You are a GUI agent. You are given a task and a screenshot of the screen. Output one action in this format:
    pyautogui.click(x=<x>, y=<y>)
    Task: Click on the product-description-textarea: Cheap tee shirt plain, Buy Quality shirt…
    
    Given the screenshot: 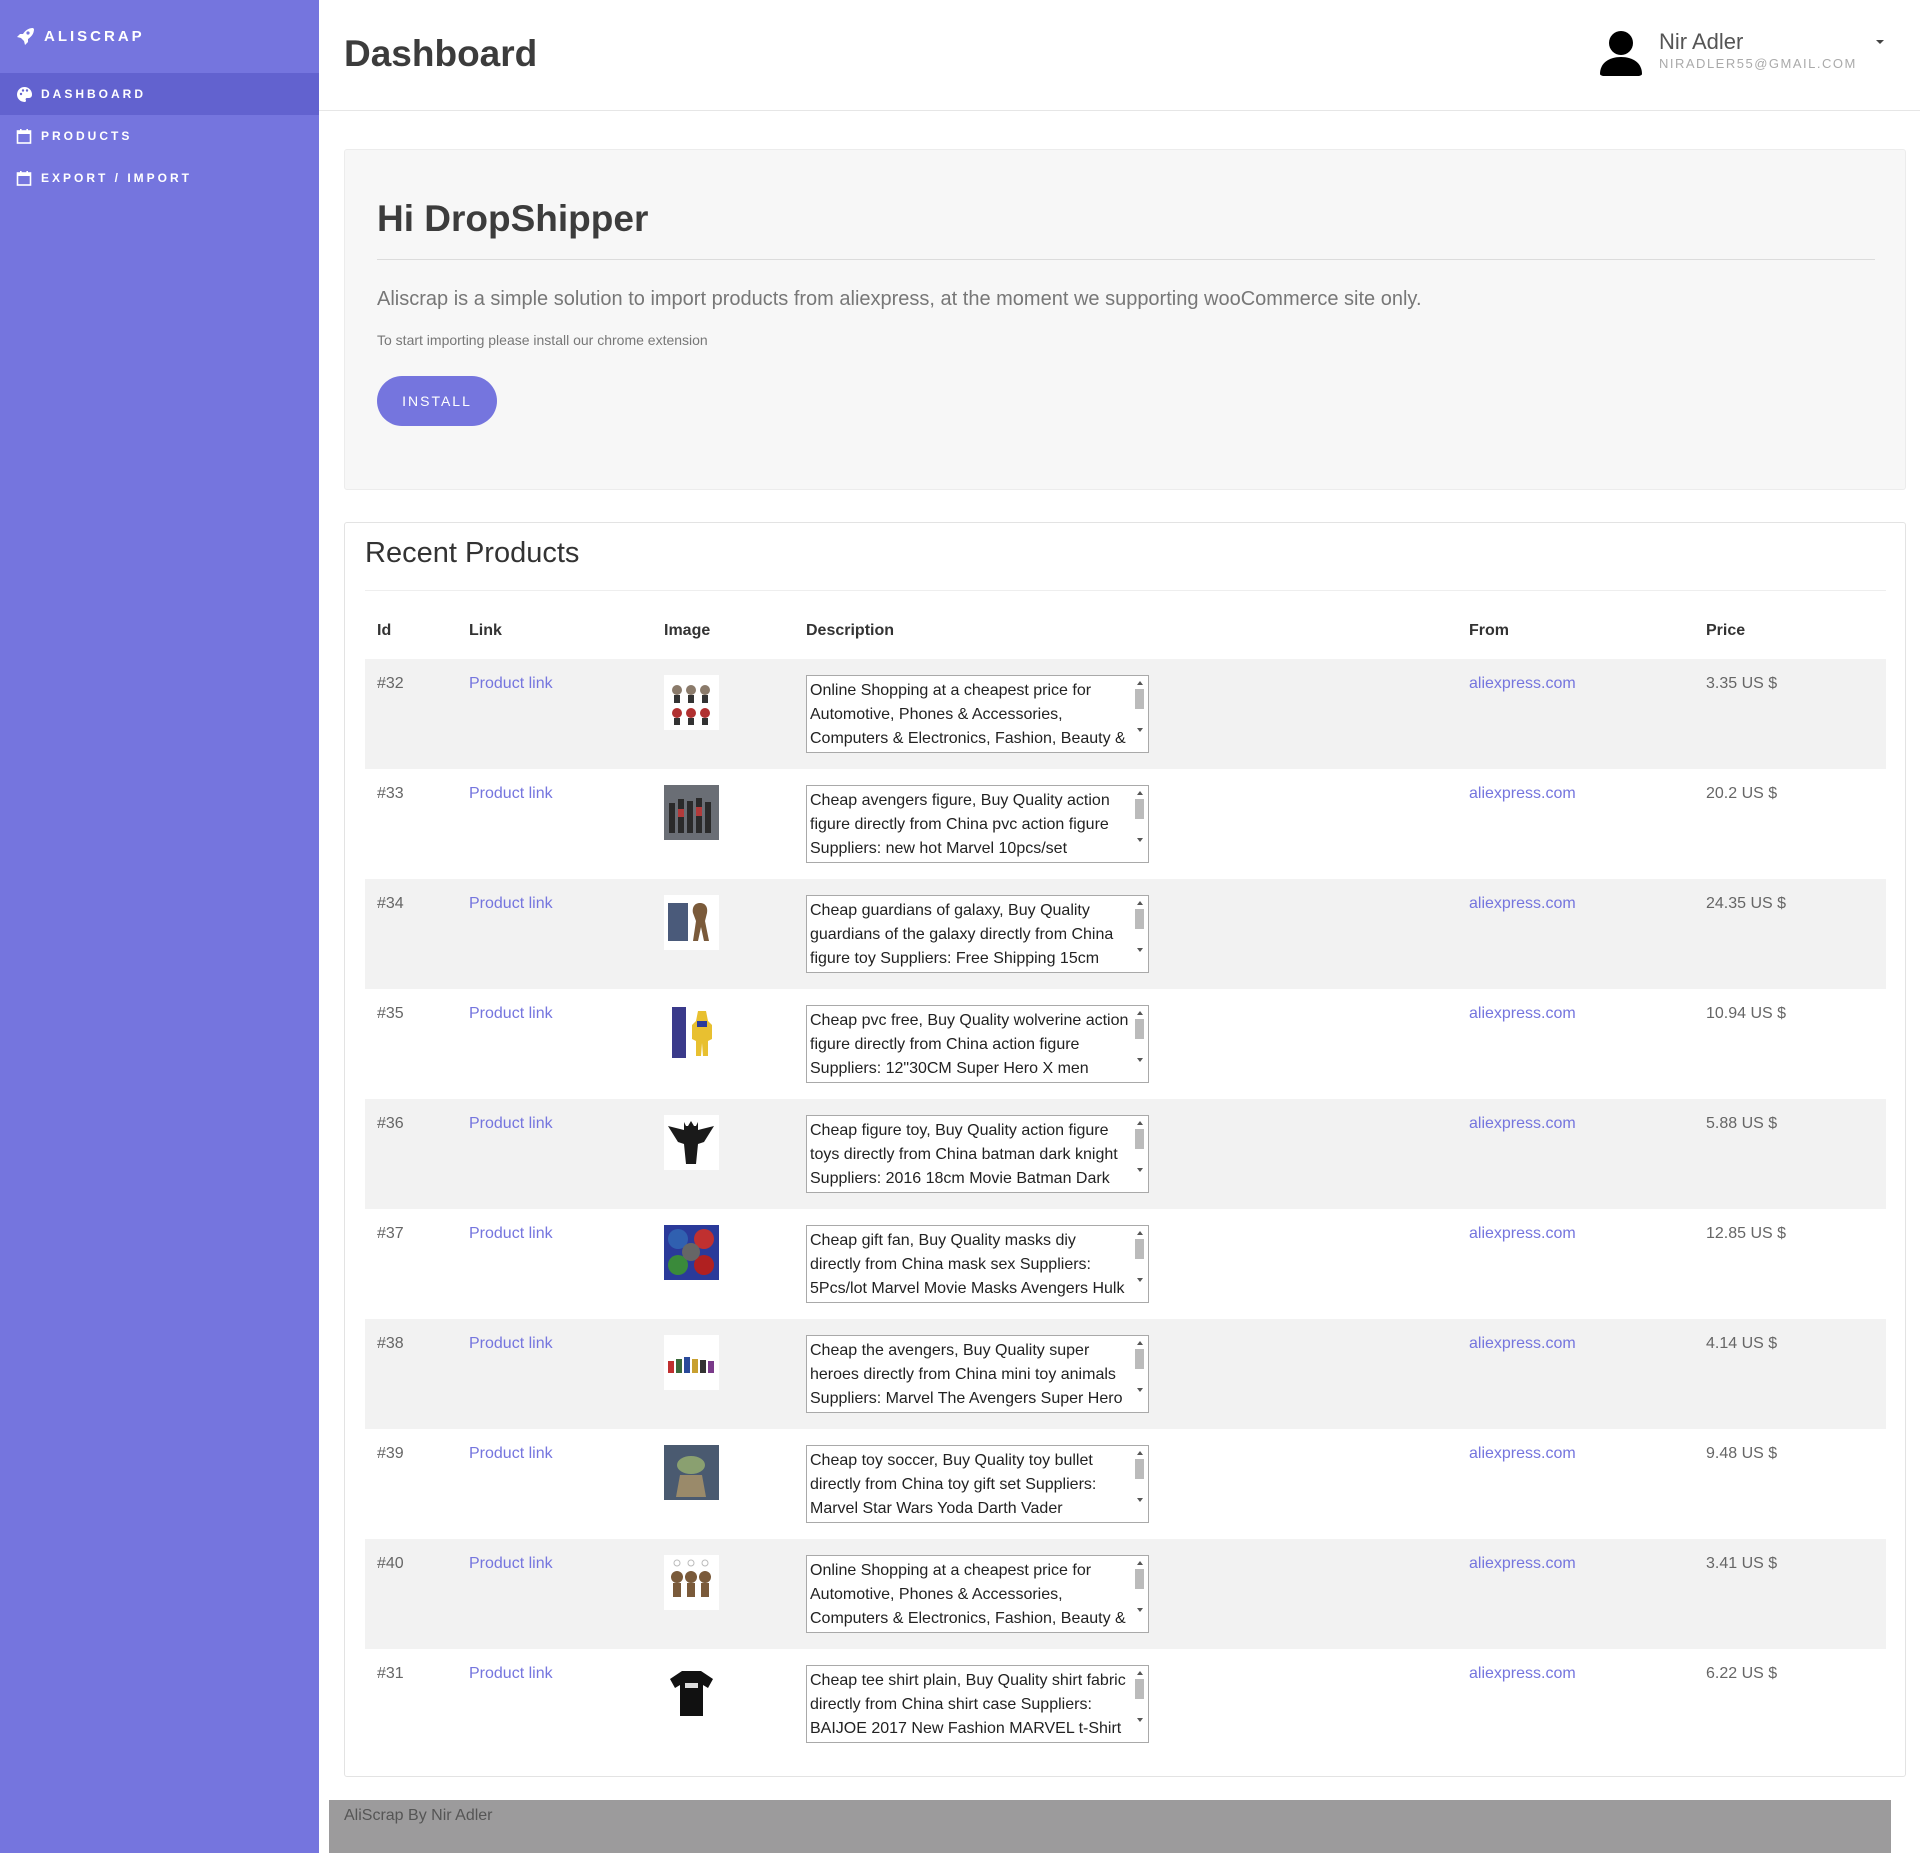 What is the action you would take?
    pyautogui.click(x=977, y=1704)
    